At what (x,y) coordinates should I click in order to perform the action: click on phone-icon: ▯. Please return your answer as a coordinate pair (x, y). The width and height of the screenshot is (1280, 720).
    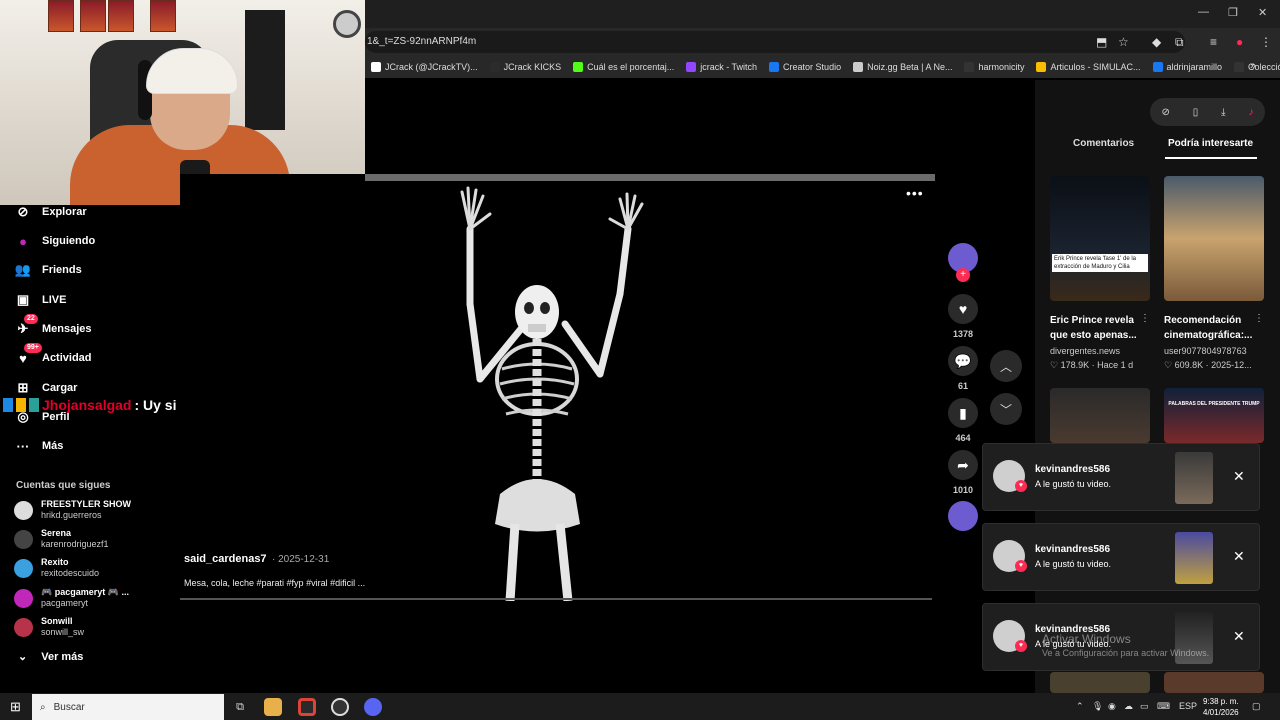
    Looking at the image, I should click on (1196, 112).